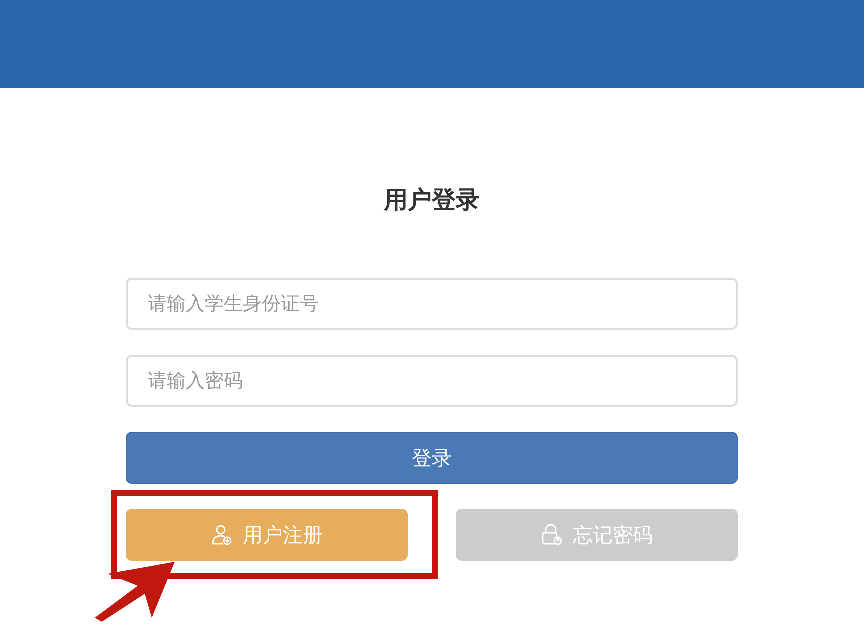 This screenshot has width=864, height=628. Describe the element at coordinates (432, 381) in the screenshot. I see `input-field: 请输入密码` at that location.